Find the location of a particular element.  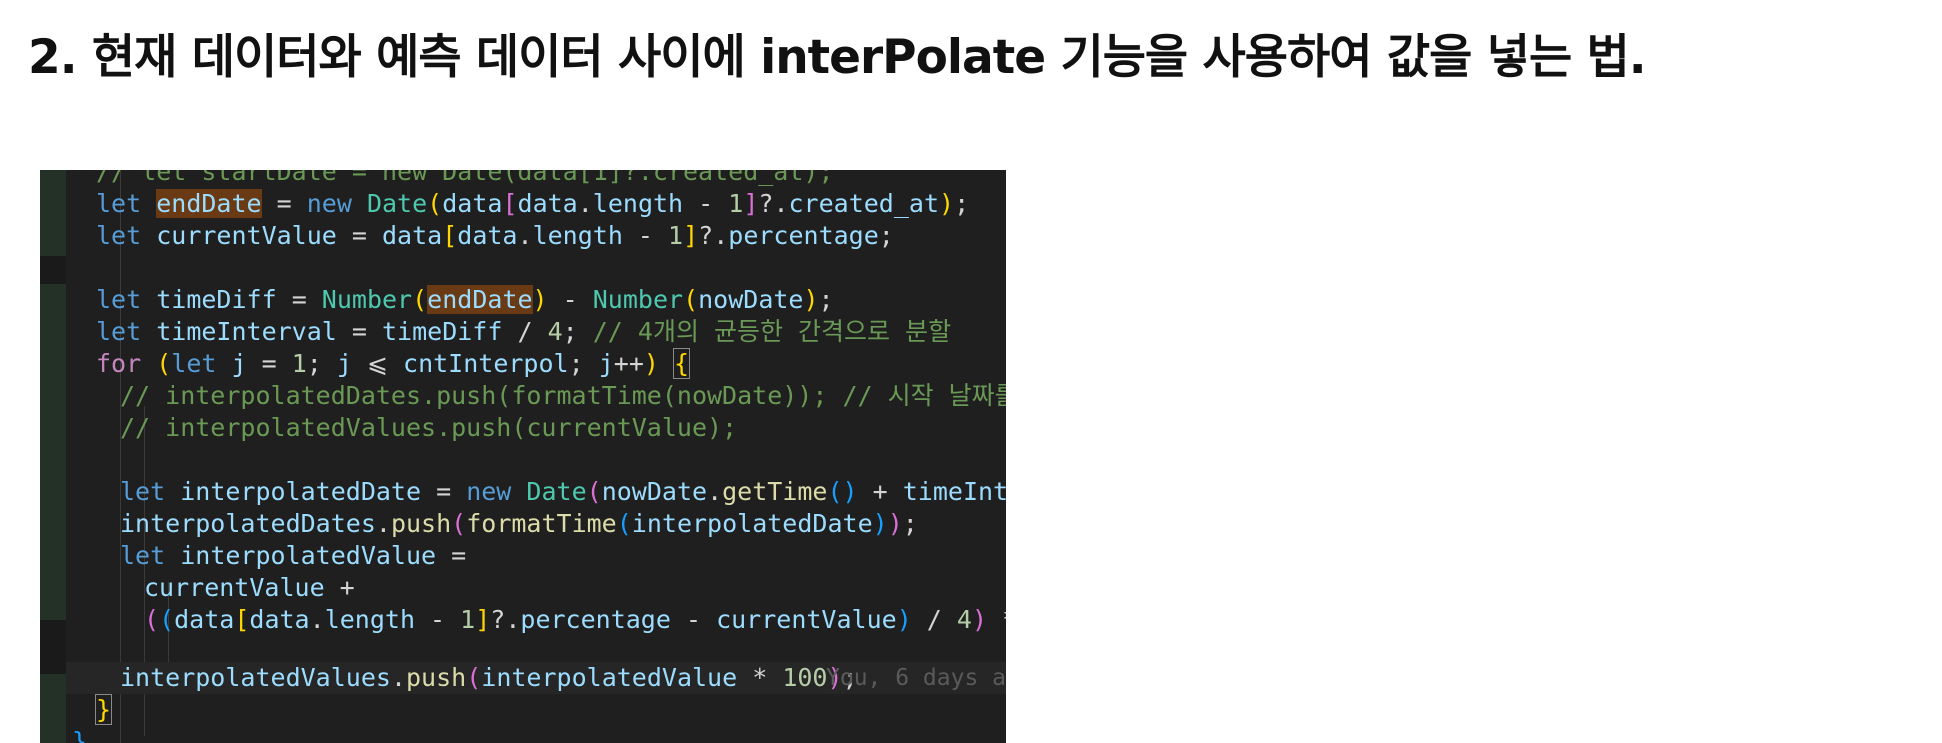

matched-brace: { is located at coordinates (681, 363).